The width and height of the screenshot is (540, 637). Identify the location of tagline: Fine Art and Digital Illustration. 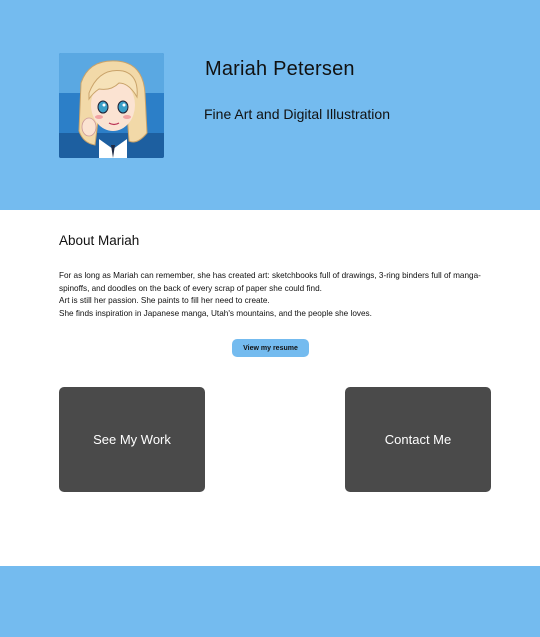
(297, 114).